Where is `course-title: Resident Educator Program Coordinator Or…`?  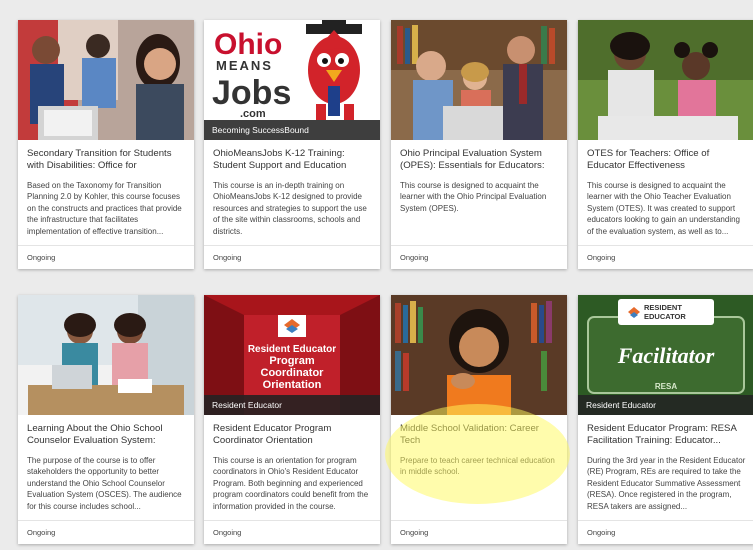 course-title: Resident Educator Program Coordinator Or… is located at coordinates (292, 435).